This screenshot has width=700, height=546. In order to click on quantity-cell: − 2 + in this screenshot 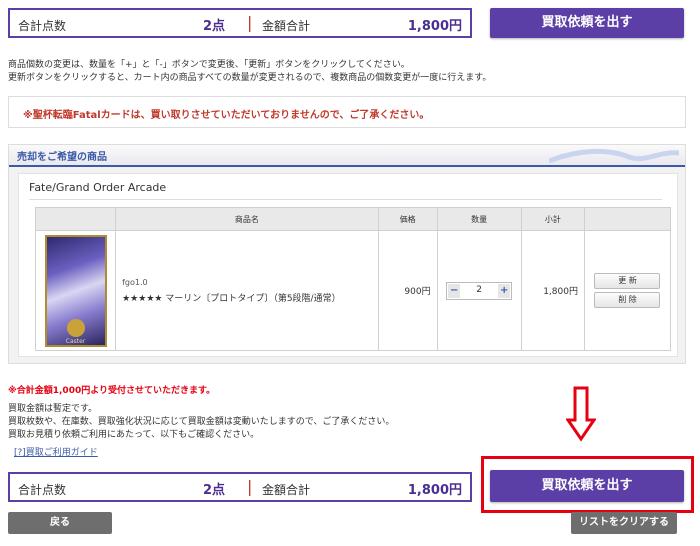, I will do `click(479, 290)`.